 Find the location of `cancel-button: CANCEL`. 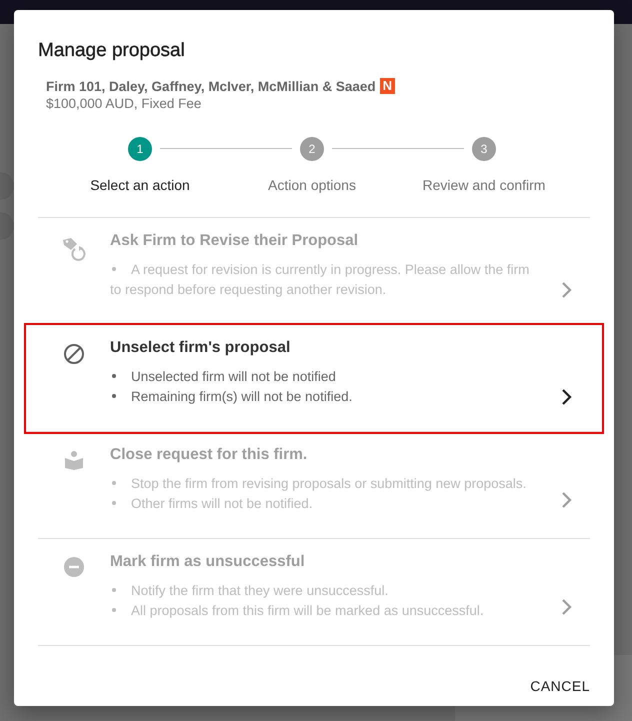

cancel-button: CANCEL is located at coordinates (560, 686).